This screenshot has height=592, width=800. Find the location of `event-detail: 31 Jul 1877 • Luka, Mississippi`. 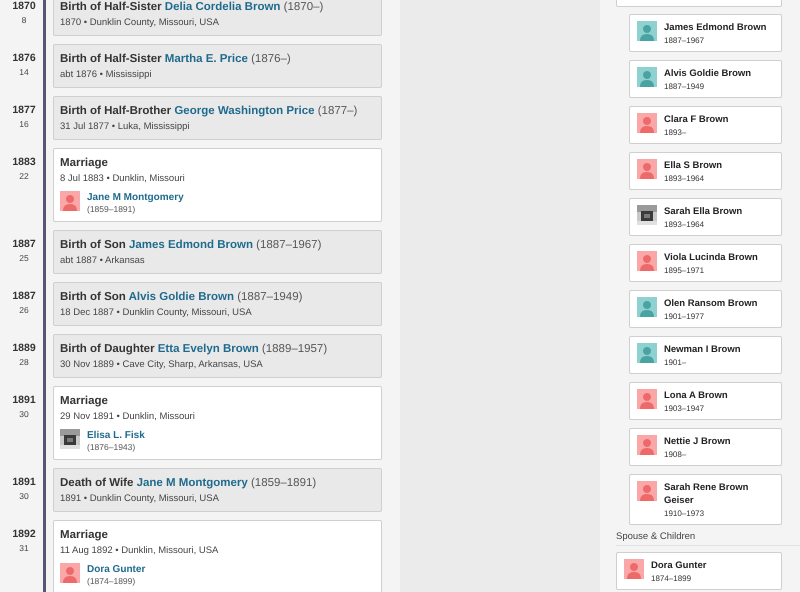

event-detail: 31 Jul 1877 • Luka, Mississippi is located at coordinates (125, 126).